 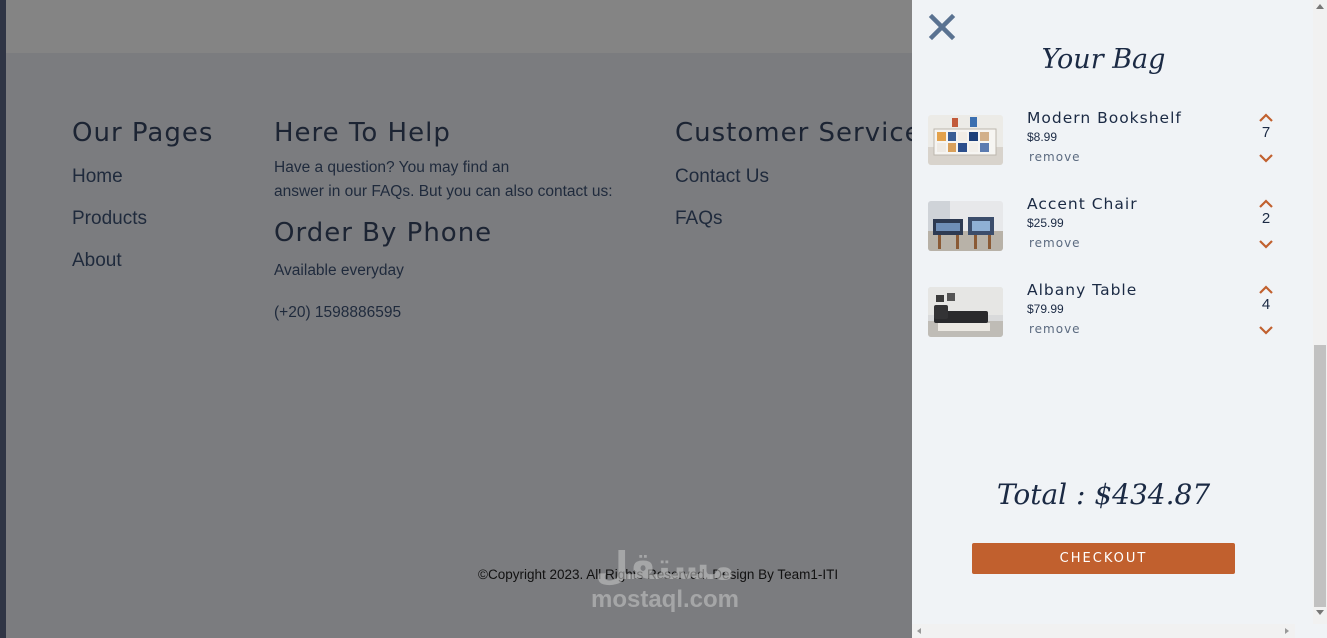 What do you see at coordinates (798, 178) in the screenshot?
I see `footer-link-contact: Contact Us` at bounding box center [798, 178].